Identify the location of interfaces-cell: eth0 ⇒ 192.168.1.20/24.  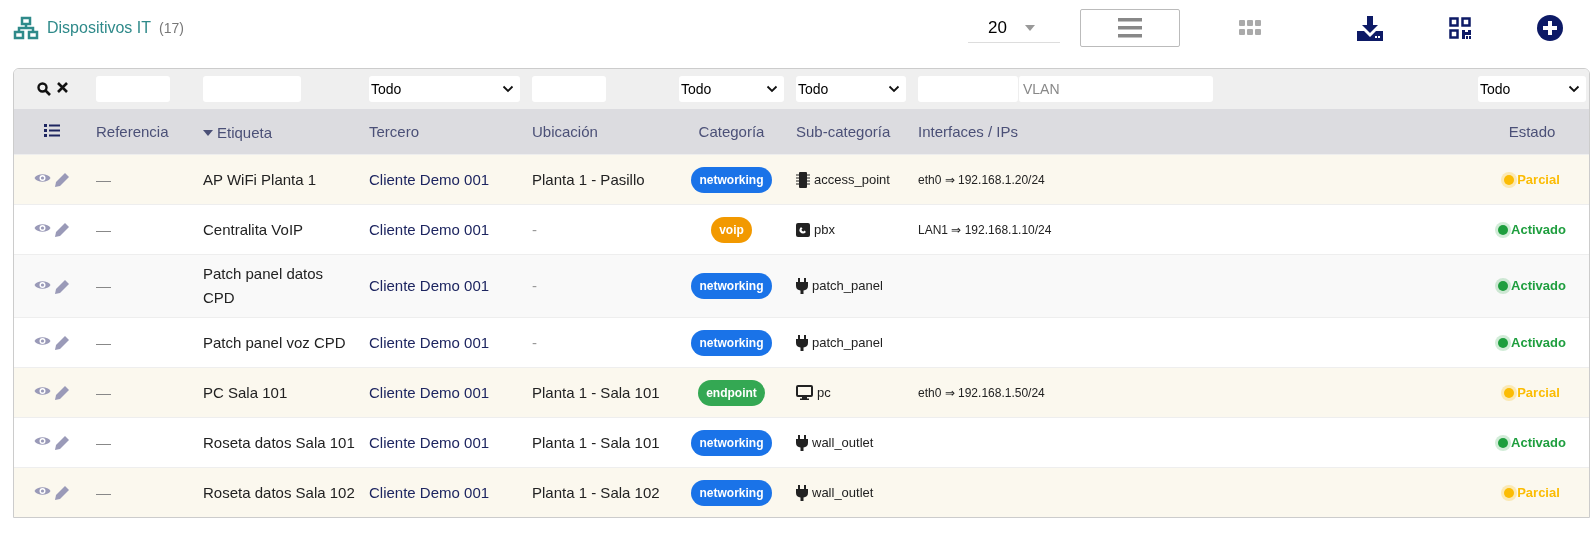
(981, 180).